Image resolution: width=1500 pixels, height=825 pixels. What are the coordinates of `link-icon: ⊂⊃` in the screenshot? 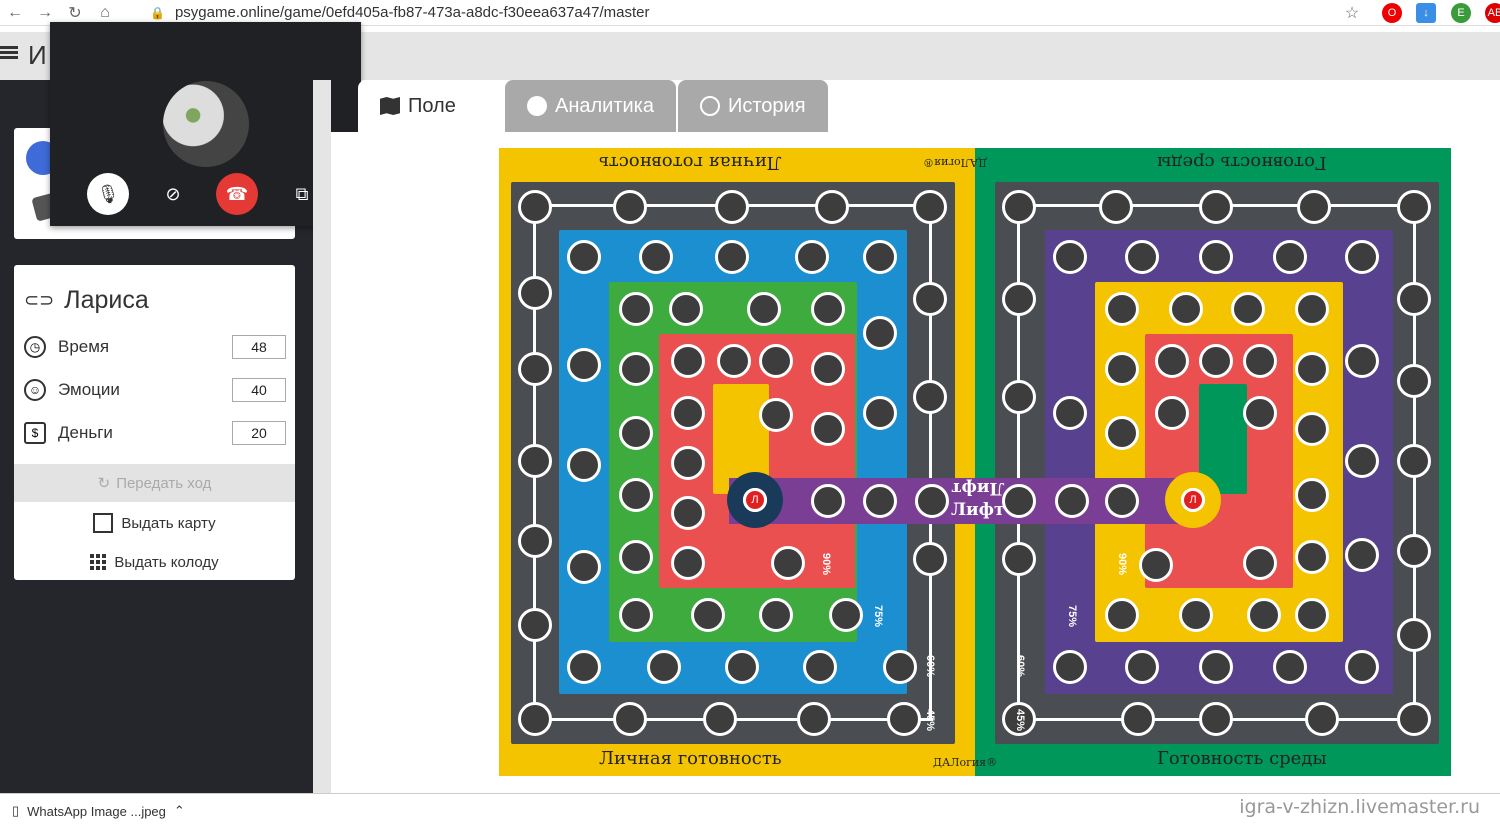 It's located at (39, 300).